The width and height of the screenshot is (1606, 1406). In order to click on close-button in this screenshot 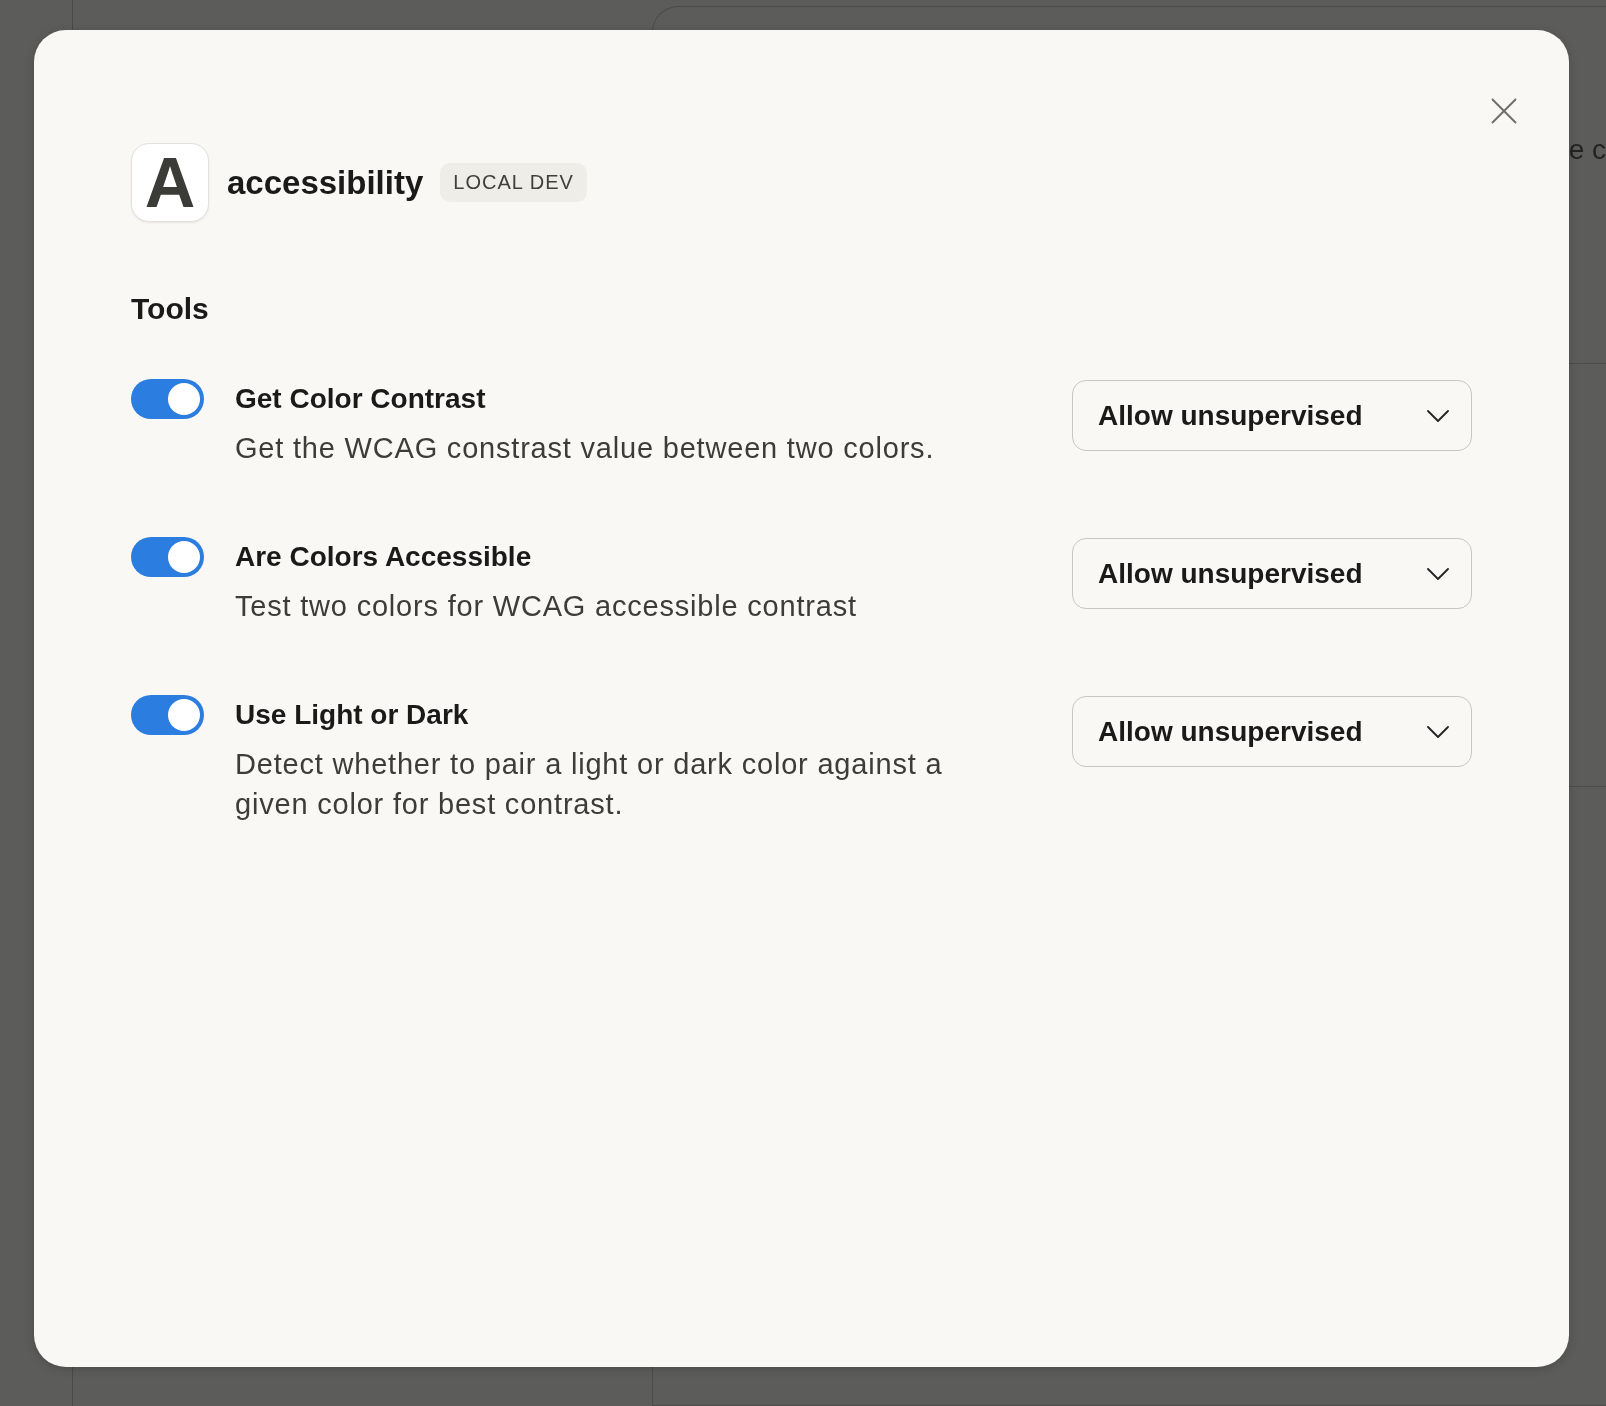, I will do `click(1504, 111)`.